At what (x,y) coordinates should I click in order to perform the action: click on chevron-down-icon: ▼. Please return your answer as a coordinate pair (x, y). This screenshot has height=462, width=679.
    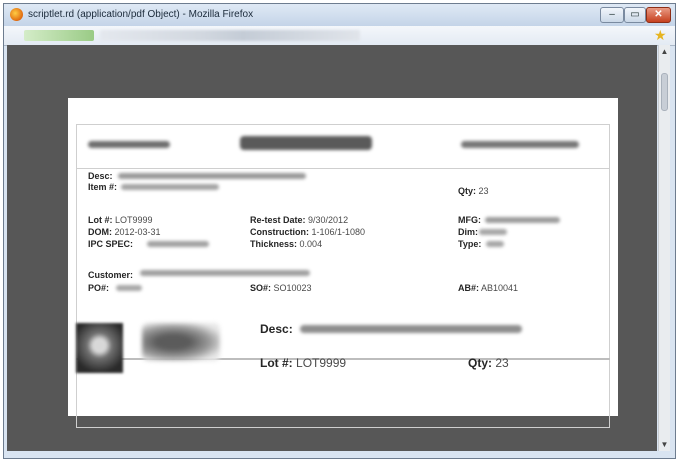
    Looking at the image, I should click on (664, 444).